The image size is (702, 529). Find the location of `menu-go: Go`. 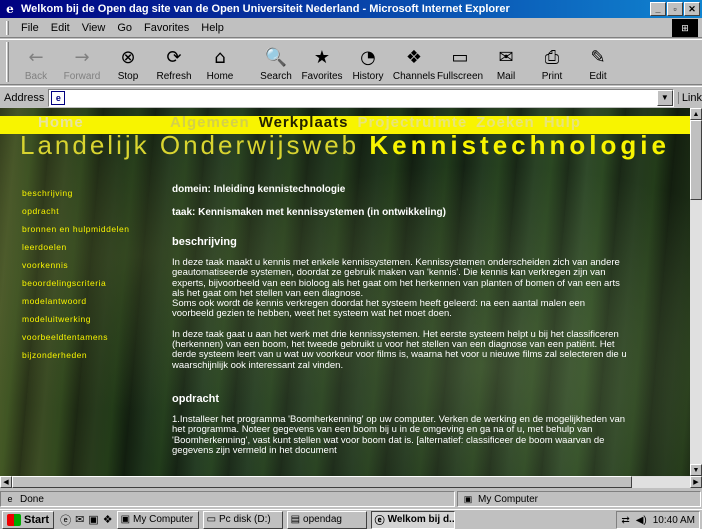

menu-go: Go is located at coordinates (124, 28).